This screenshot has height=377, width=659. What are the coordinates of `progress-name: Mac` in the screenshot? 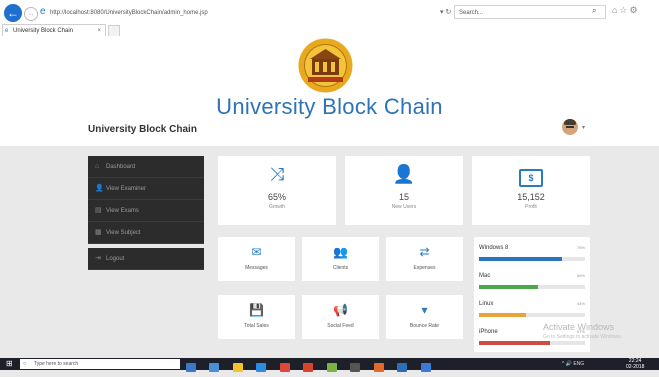 It's located at (485, 276).